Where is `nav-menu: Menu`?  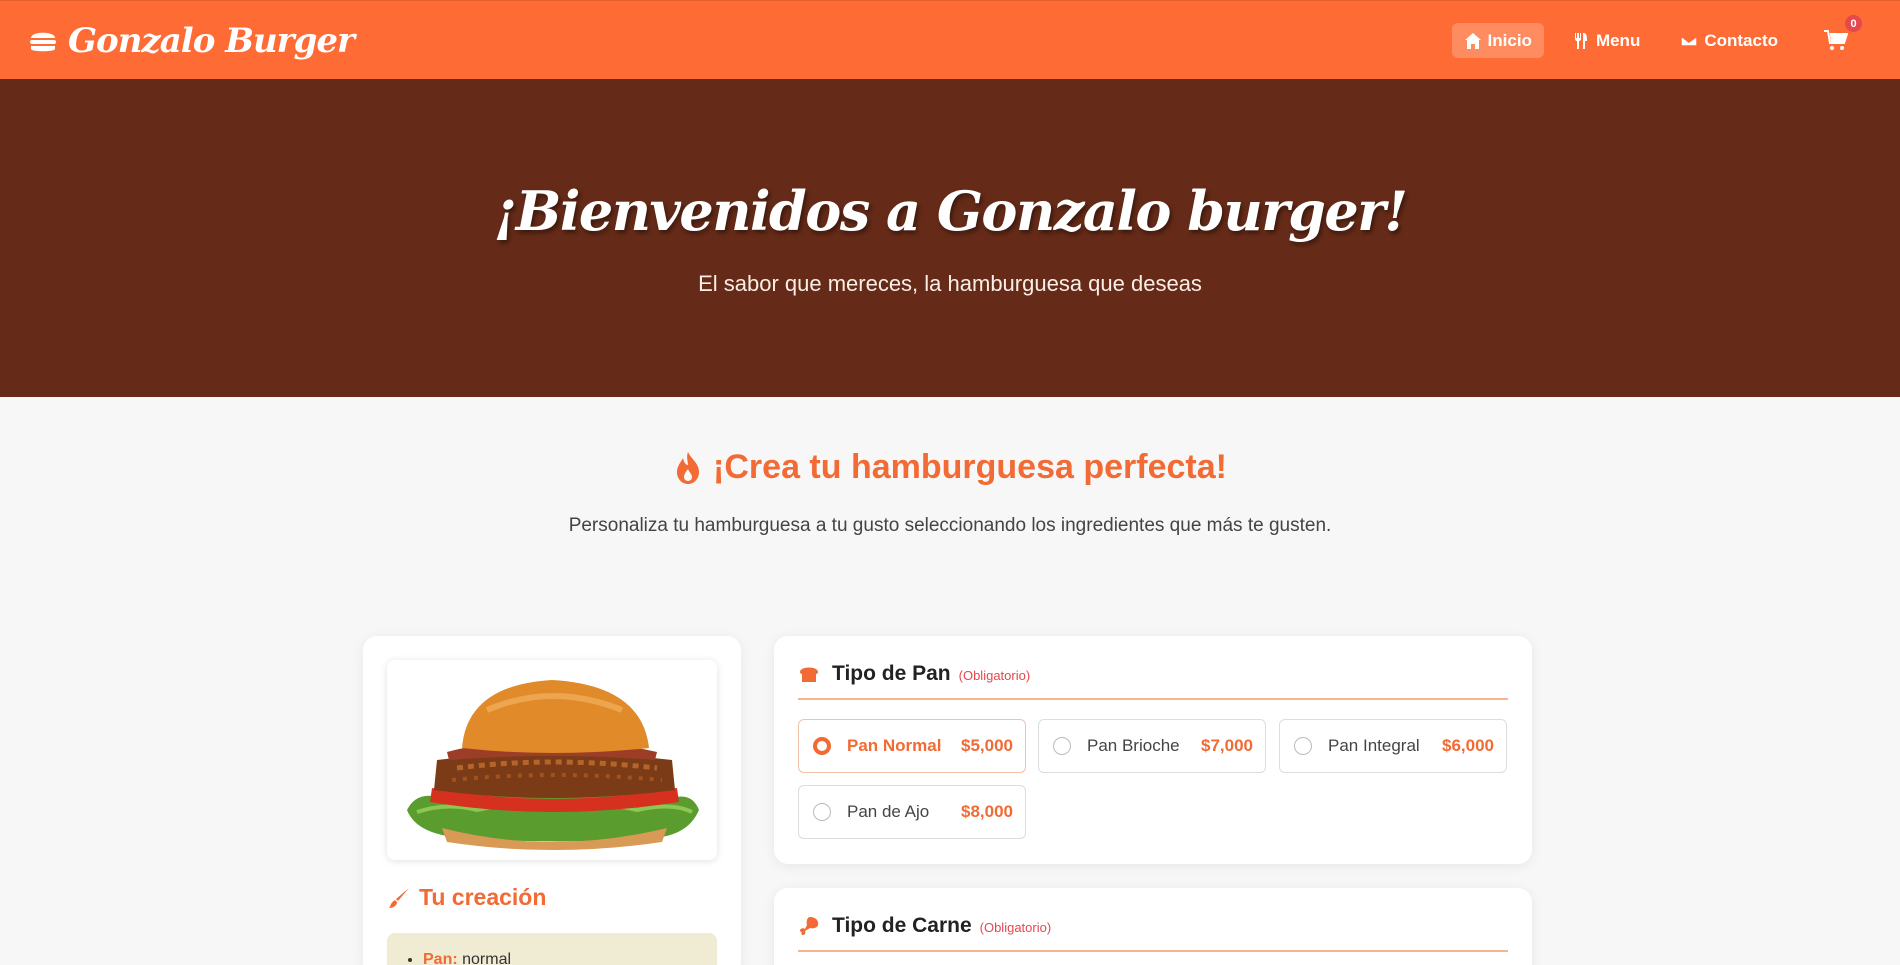 nav-menu: Menu is located at coordinates (1606, 40).